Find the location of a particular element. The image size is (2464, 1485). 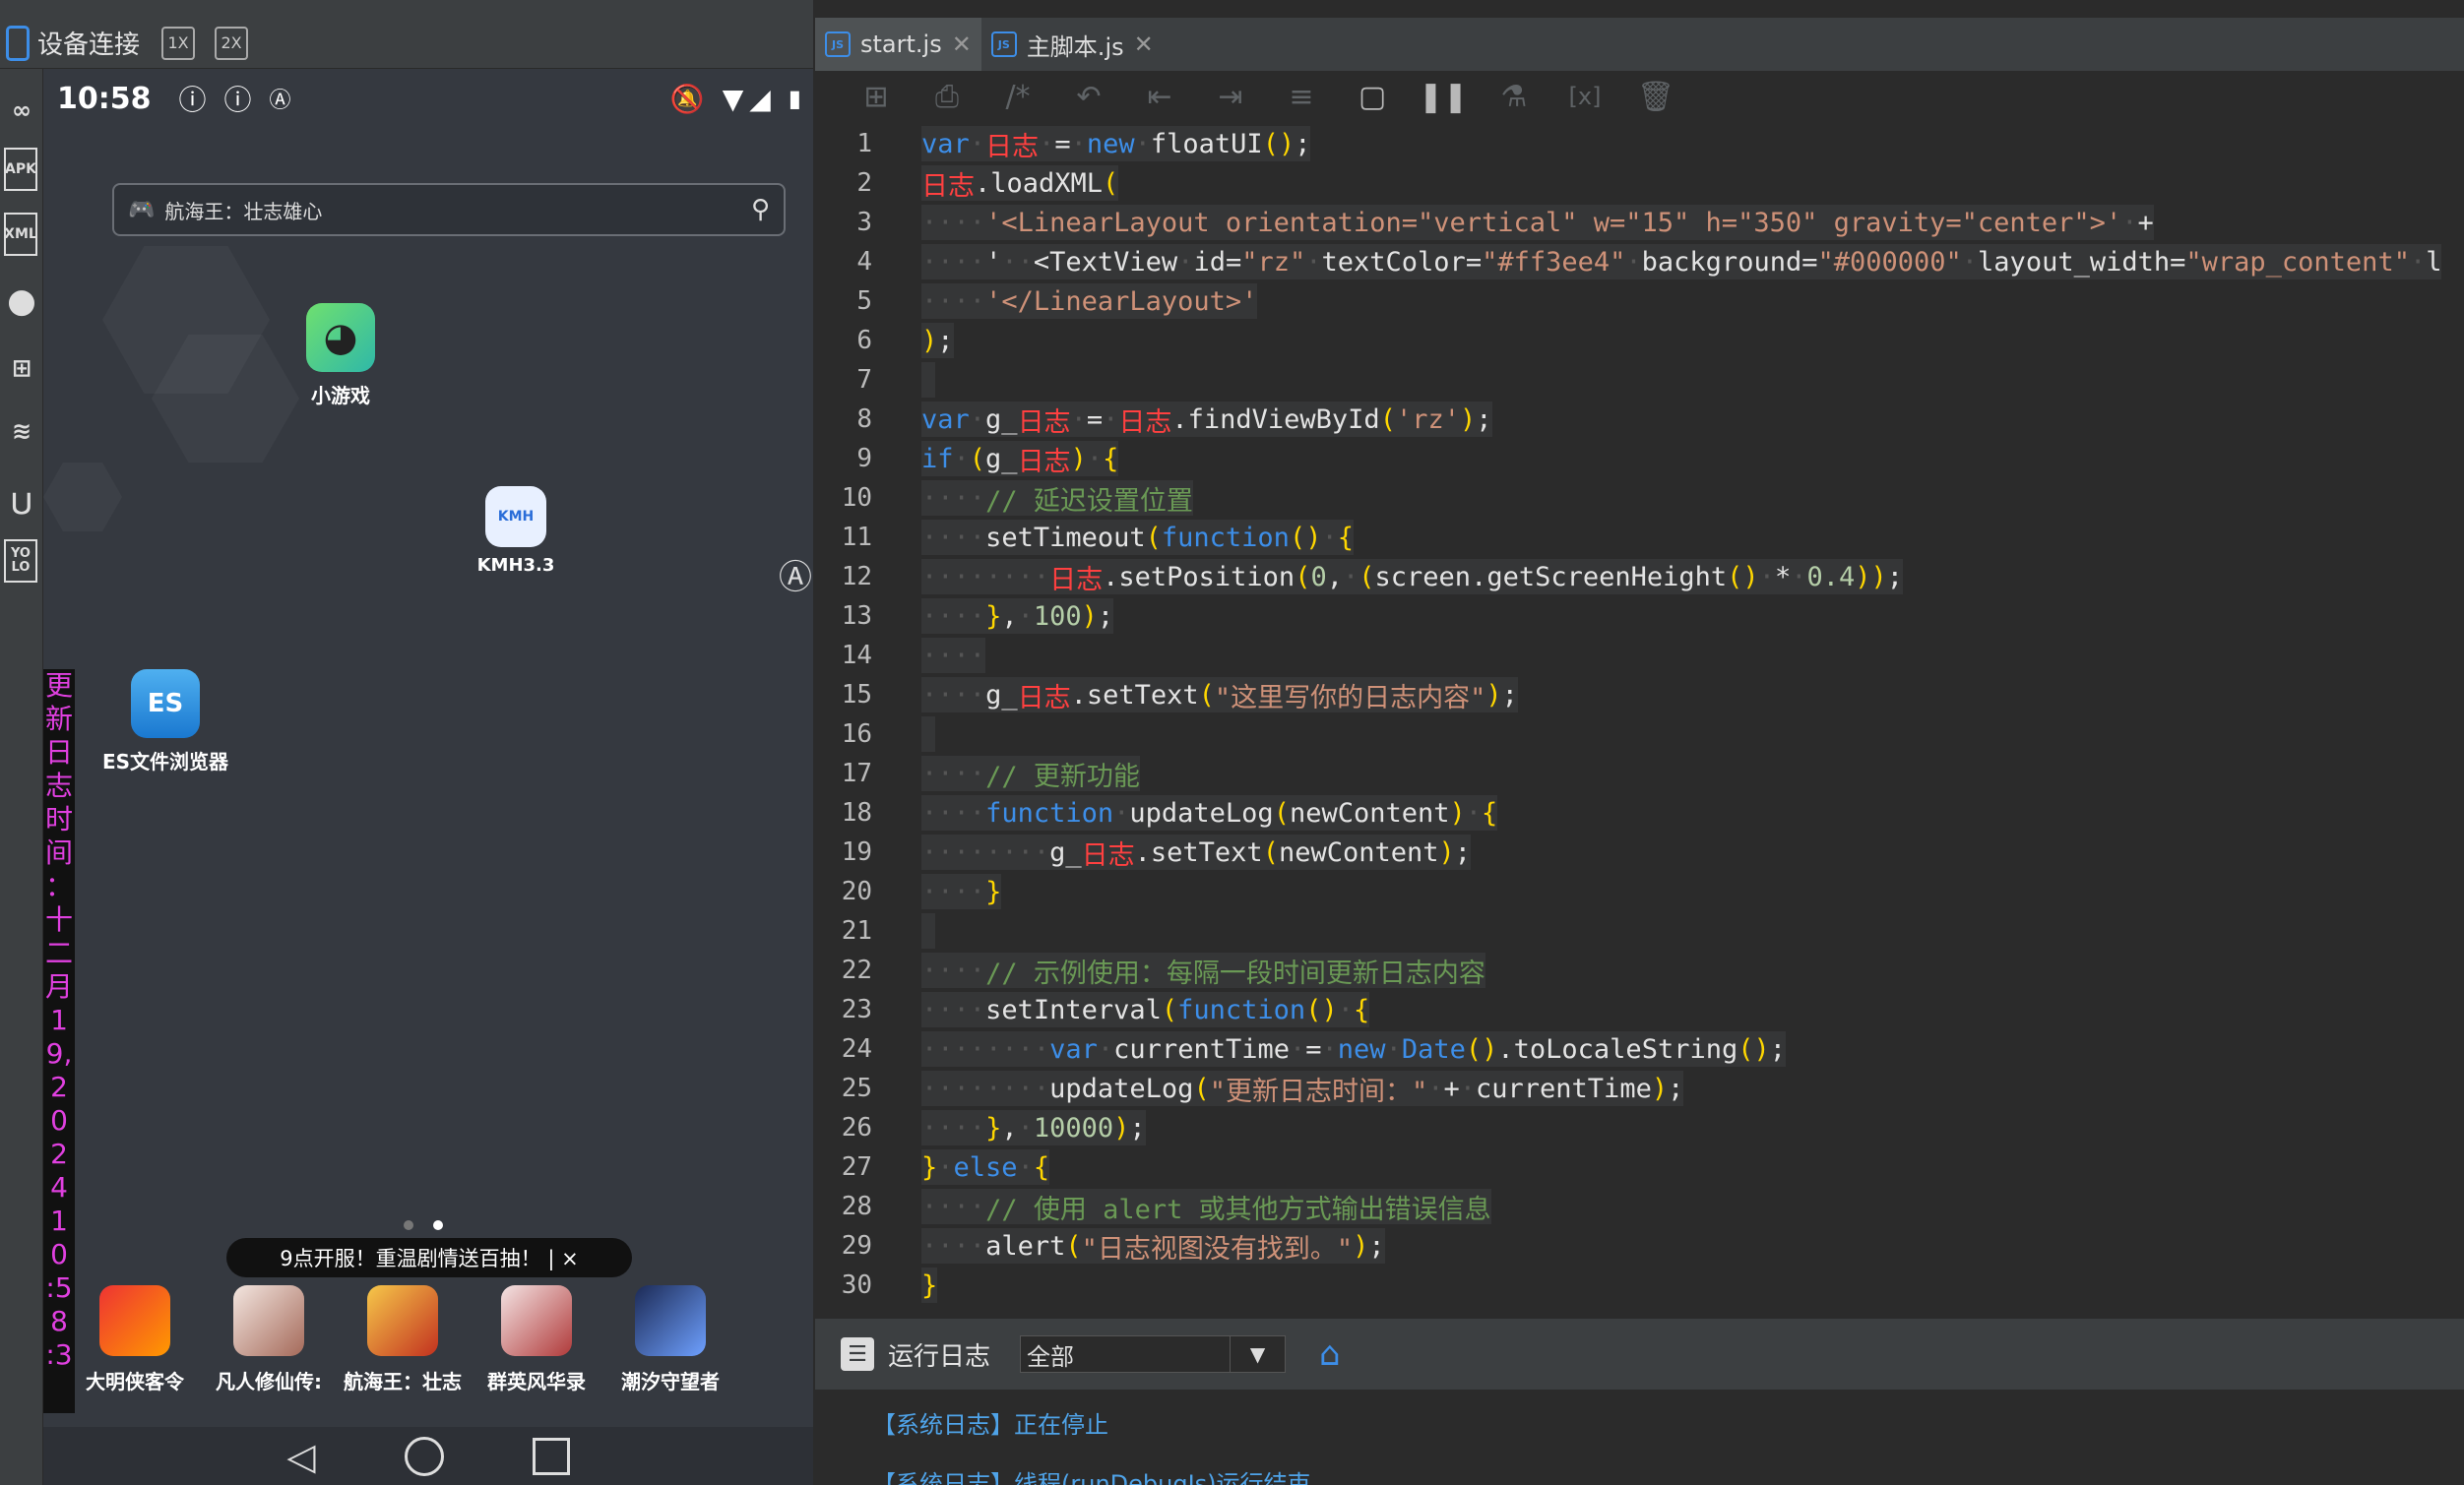

delete-icon: 🗑 is located at coordinates (1655, 97).